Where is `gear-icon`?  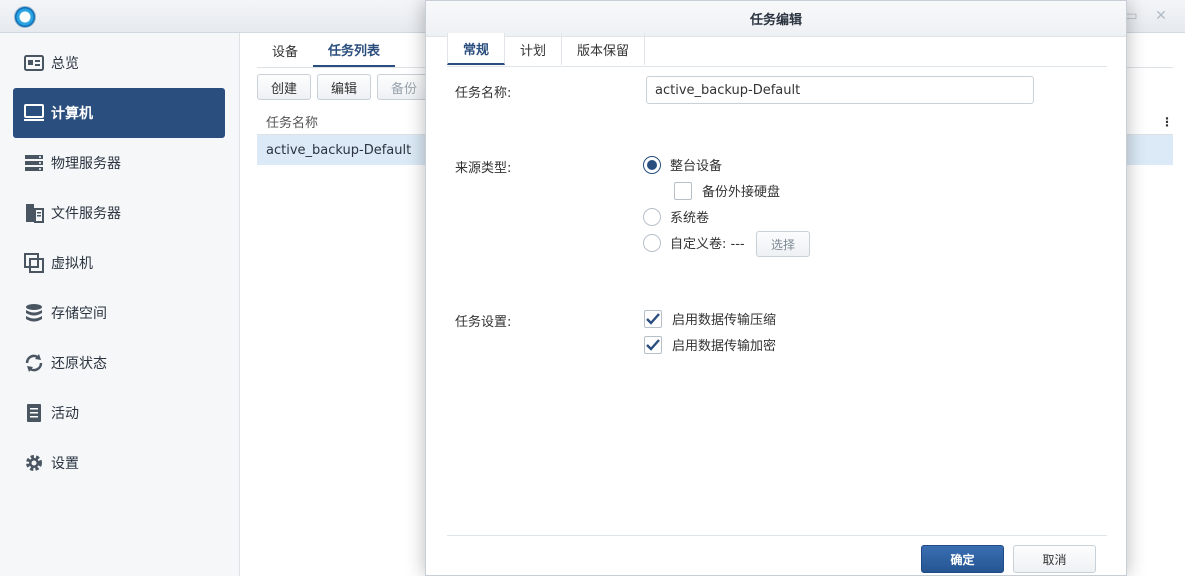 gear-icon is located at coordinates (34, 463).